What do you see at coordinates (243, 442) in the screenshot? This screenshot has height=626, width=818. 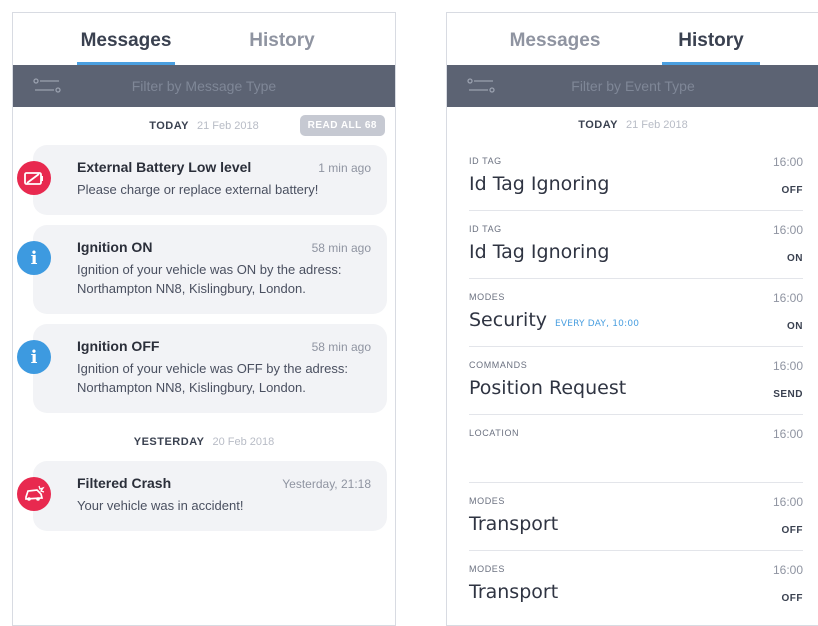 I see `day-date: 20 Feb 2018` at bounding box center [243, 442].